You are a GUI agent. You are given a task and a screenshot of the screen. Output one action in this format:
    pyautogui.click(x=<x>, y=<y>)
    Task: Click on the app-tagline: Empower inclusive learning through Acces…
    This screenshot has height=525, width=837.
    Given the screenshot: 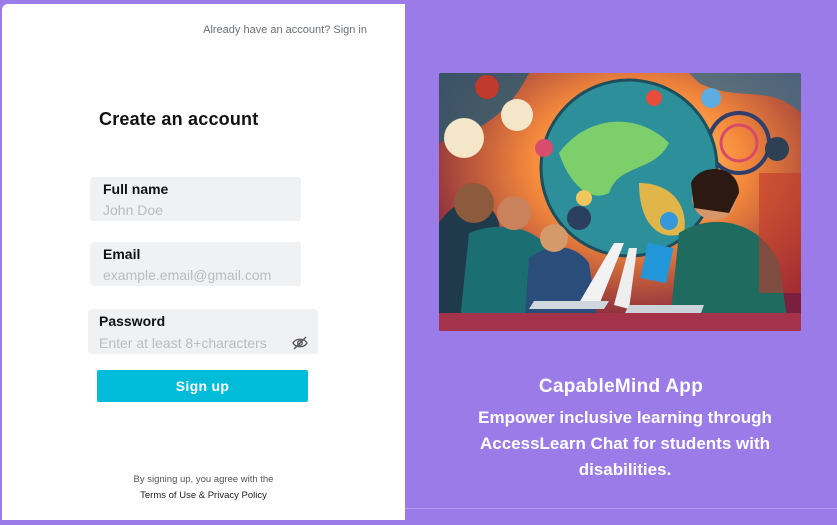 What is the action you would take?
    pyautogui.click(x=625, y=443)
    